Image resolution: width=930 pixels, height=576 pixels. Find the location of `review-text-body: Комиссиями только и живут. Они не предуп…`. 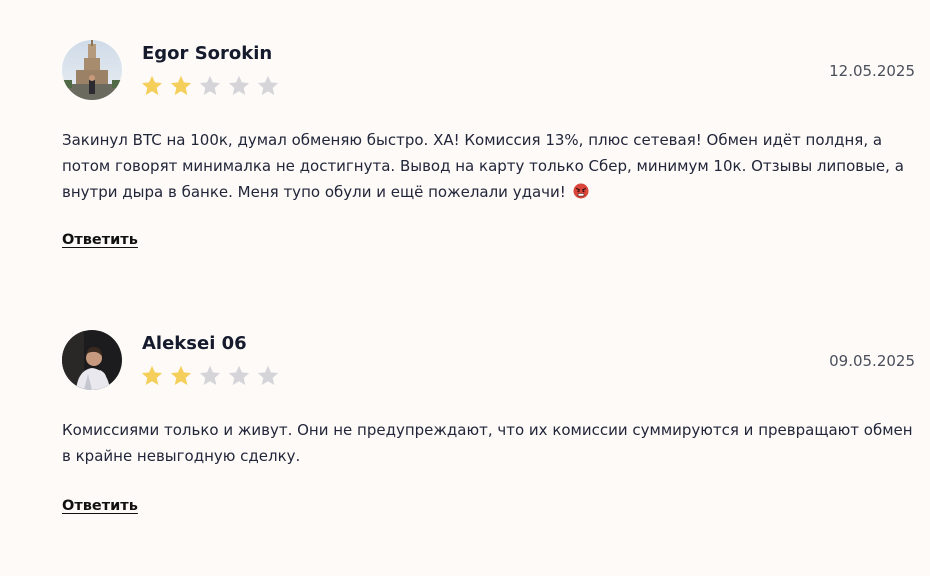

review-text-body: Комиссиями только и живут. Они не предуп… is located at coordinates (487, 443).